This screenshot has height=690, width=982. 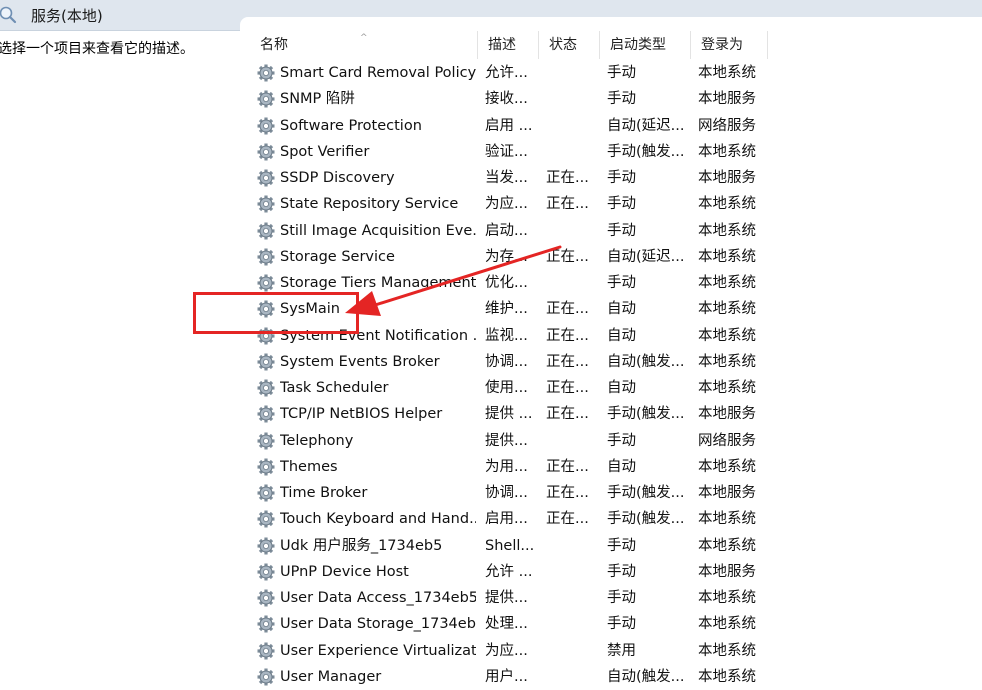 What do you see at coordinates (453, 280) in the screenshot?
I see `annotation-arrow` at bounding box center [453, 280].